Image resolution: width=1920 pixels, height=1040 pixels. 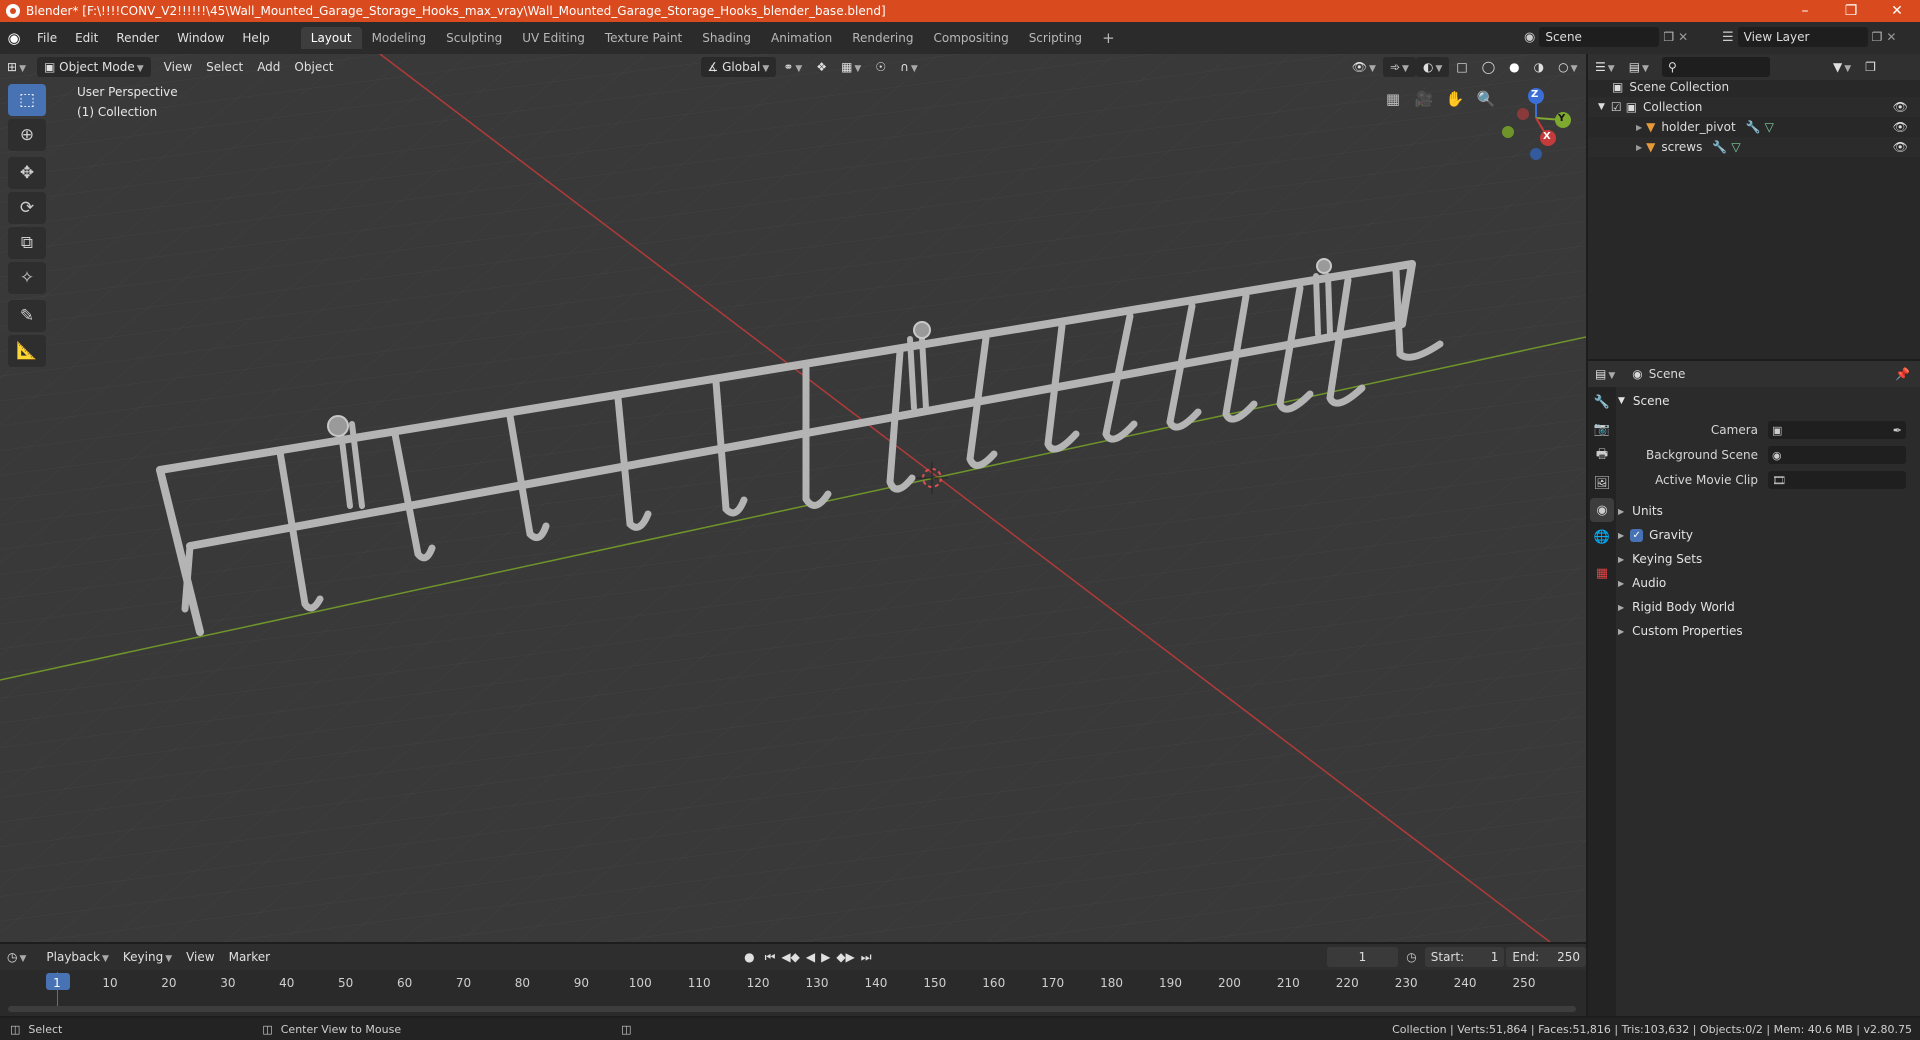 What do you see at coordinates (1605, 67) in the screenshot?
I see `outliner-editor-type-icon: ☰ ▼` at bounding box center [1605, 67].